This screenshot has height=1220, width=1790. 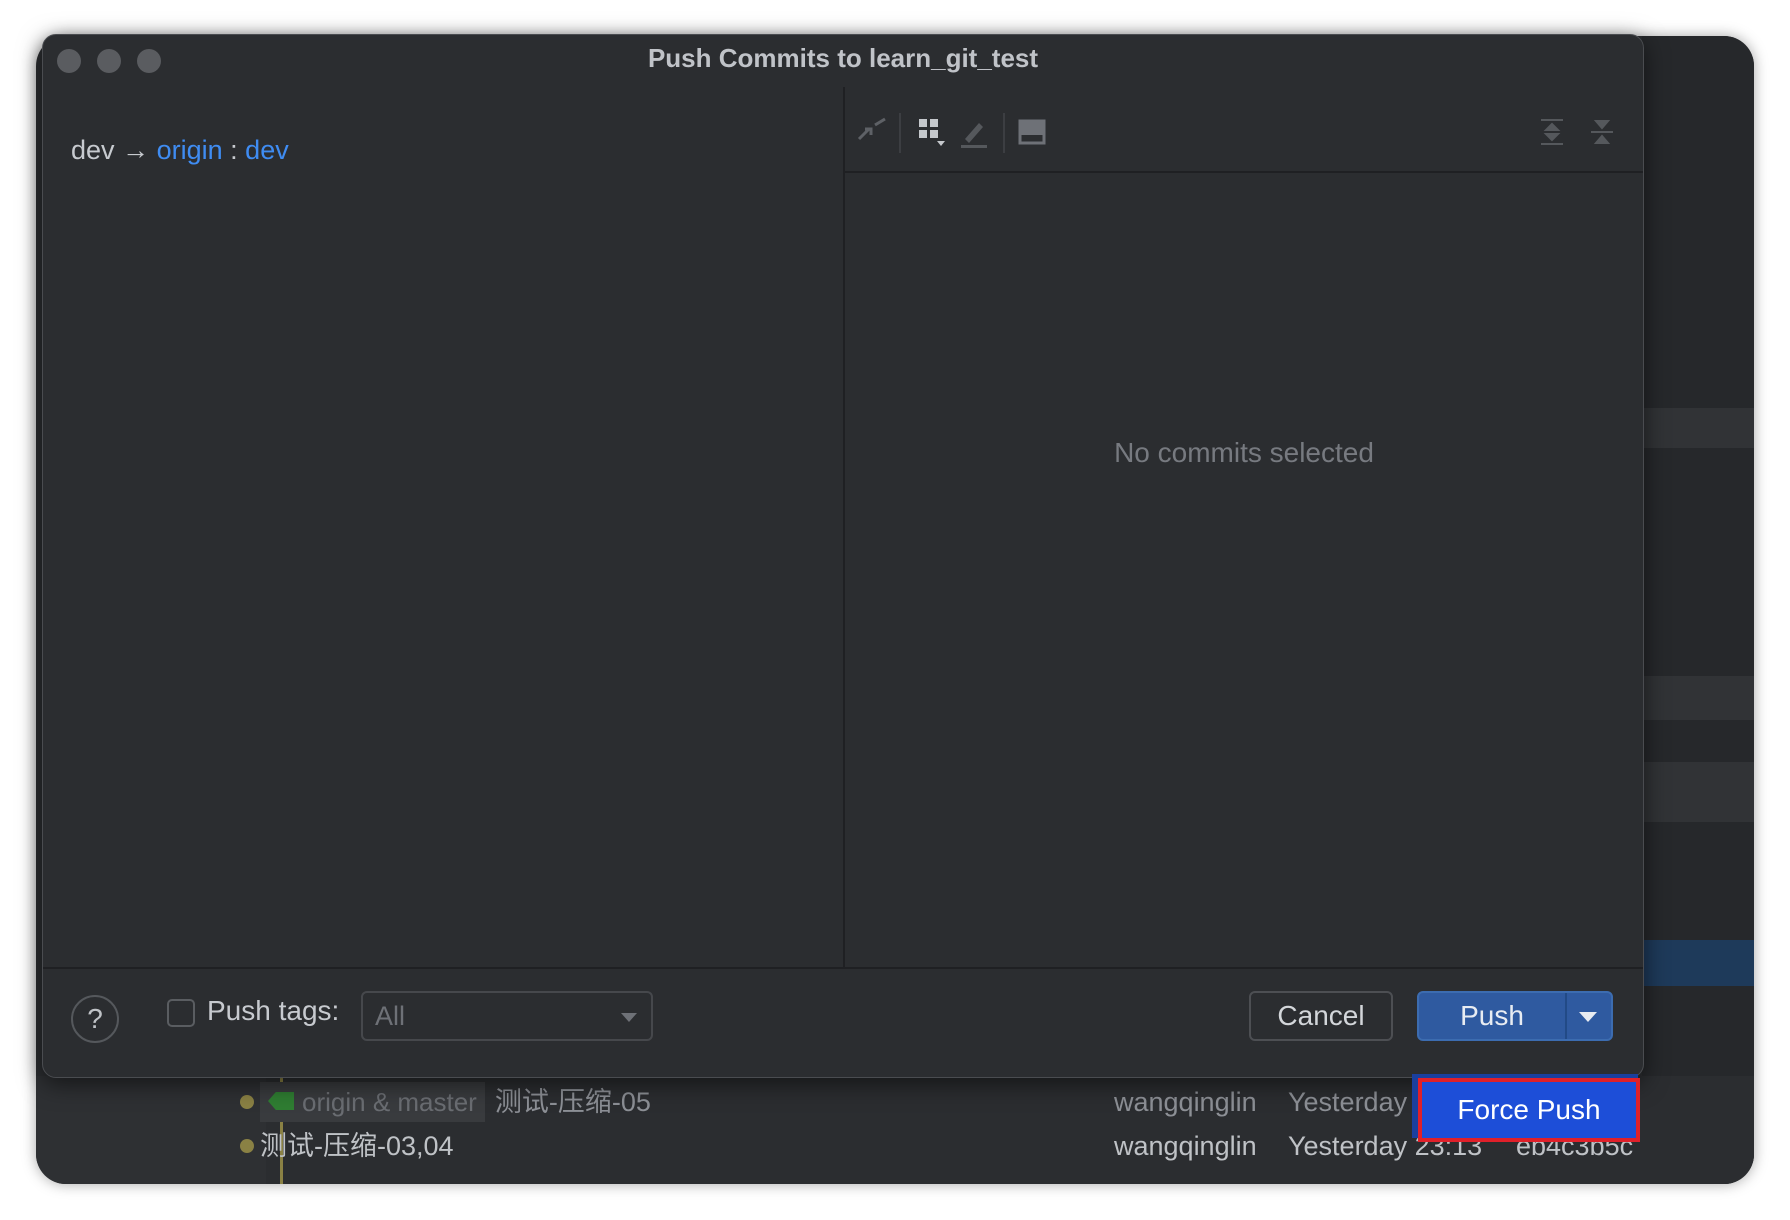 I want to click on tag-icon, so click(x=281, y=1101).